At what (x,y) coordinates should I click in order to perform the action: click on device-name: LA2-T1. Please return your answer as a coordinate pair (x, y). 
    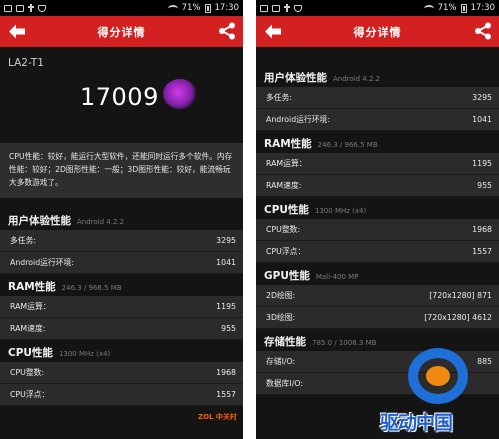
    Looking at the image, I should click on (26, 63).